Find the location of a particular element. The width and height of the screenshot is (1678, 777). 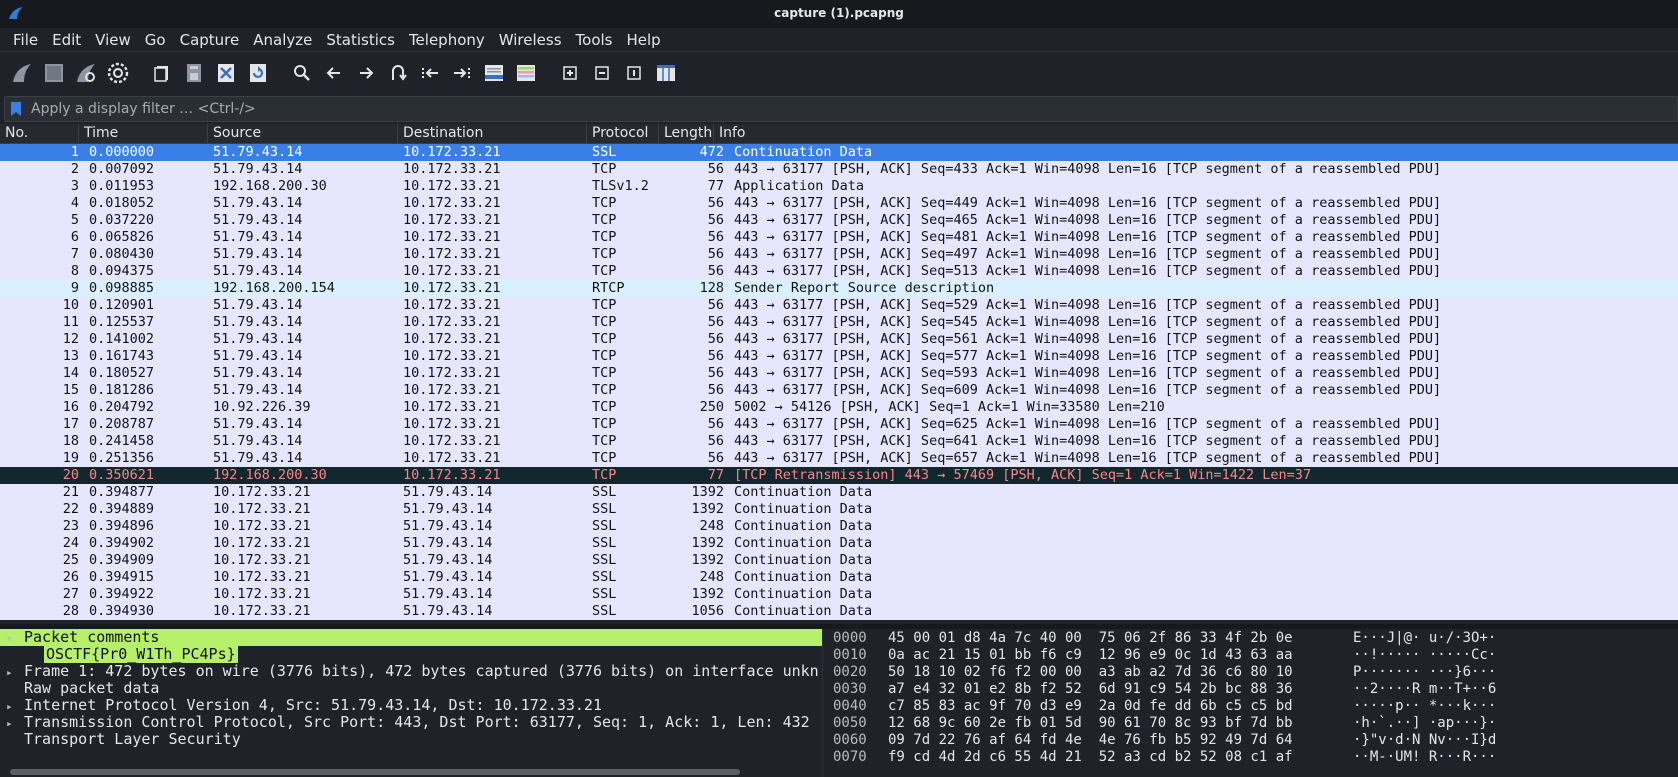

bytes-offset: 0060 is located at coordinates (859, 740).